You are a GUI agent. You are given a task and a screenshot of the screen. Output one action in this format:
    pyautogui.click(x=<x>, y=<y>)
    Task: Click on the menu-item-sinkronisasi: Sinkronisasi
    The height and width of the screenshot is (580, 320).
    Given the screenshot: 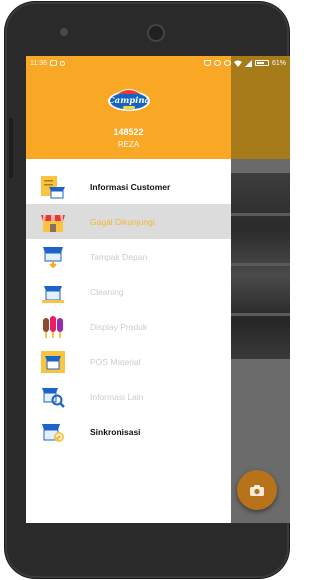 What is the action you would take?
    pyautogui.click(x=128, y=431)
    